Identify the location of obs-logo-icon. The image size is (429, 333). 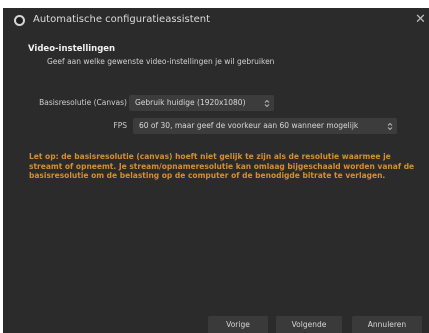
(19, 20).